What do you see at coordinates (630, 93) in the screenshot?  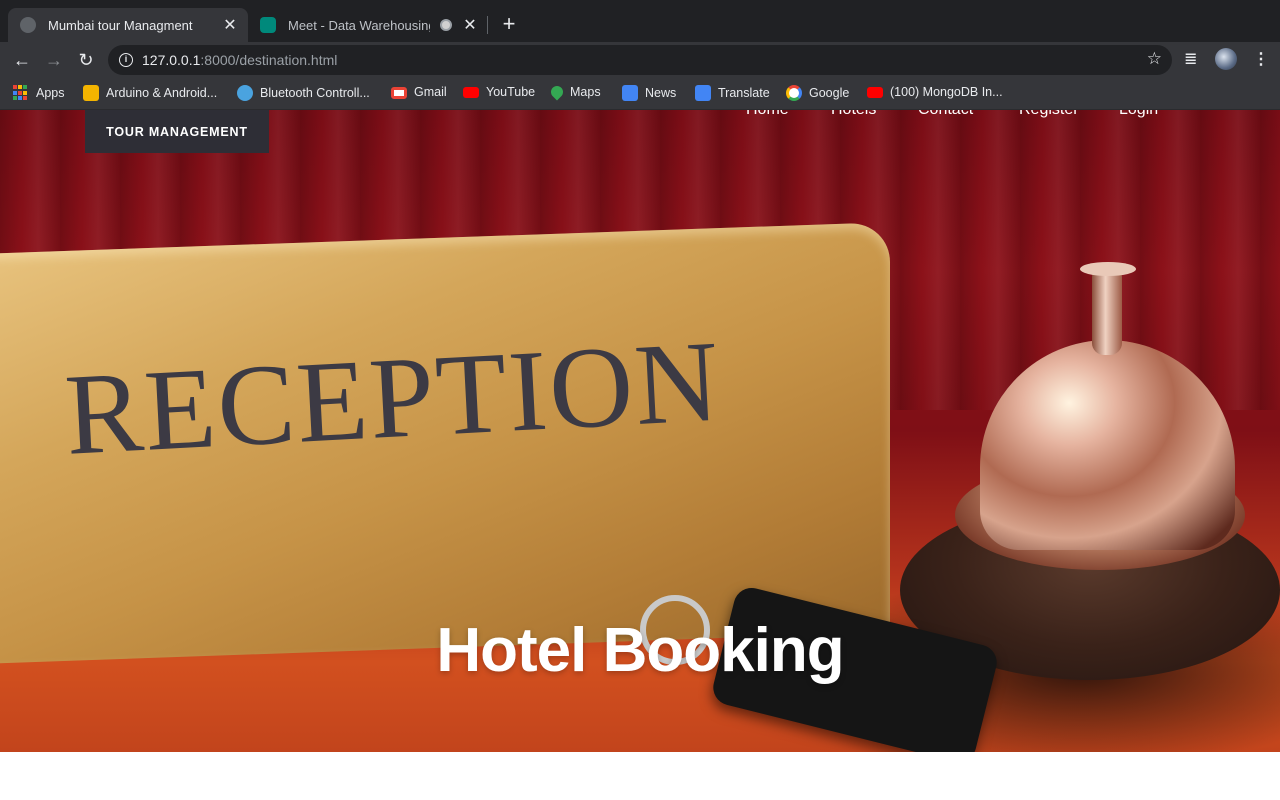 I see `news-icon` at bounding box center [630, 93].